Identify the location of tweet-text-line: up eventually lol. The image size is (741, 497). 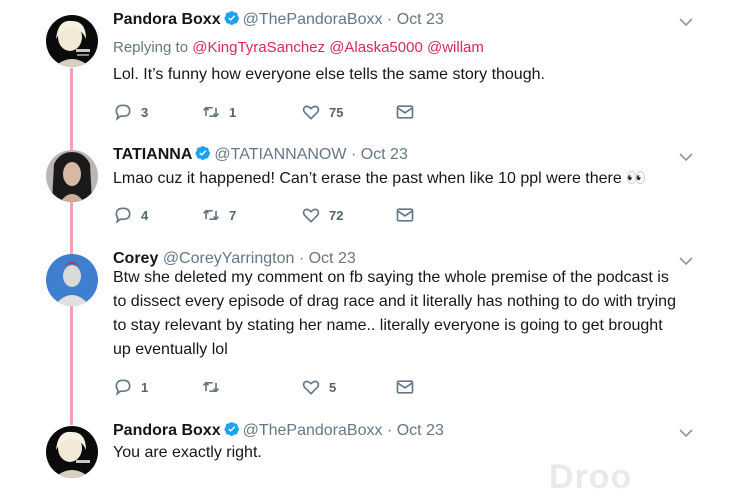
(170, 349).